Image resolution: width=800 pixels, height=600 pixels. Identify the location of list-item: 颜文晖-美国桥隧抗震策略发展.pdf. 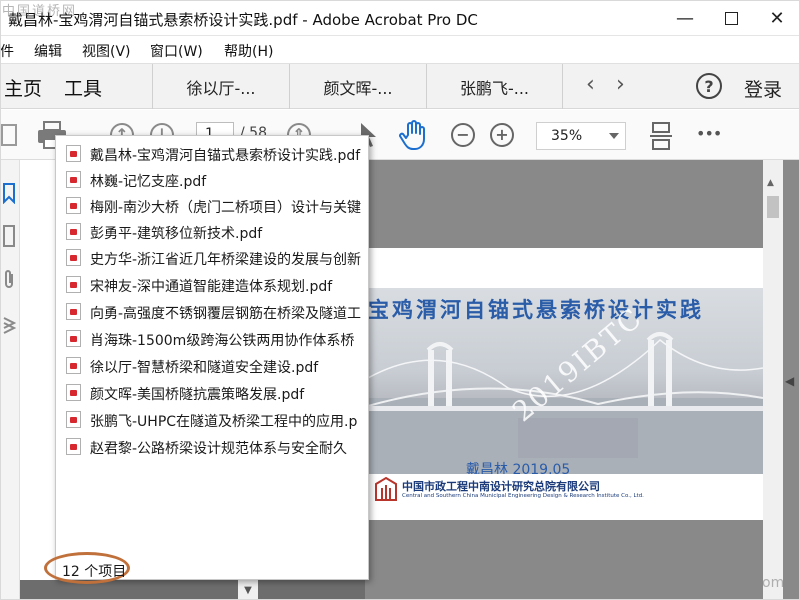
(212, 392).